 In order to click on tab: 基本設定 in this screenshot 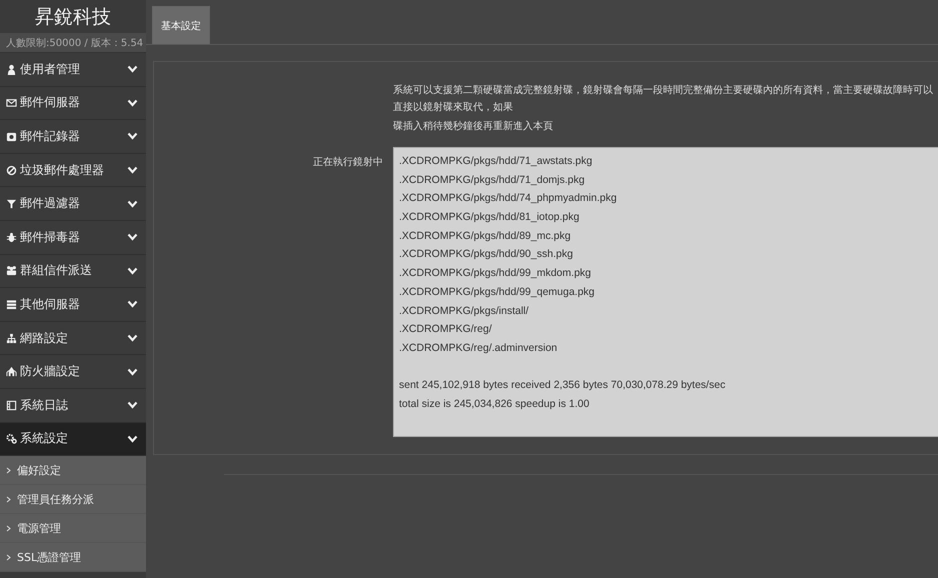, I will do `click(181, 25)`.